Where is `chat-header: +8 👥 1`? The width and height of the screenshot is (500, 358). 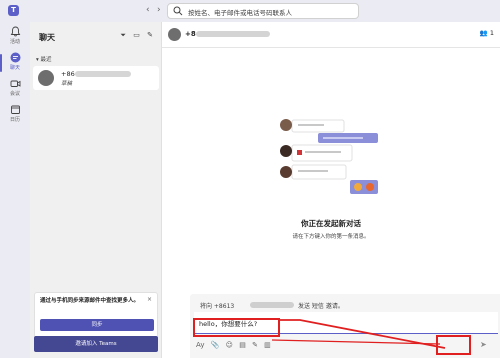 chat-header: +8 👥 1 is located at coordinates (331, 35).